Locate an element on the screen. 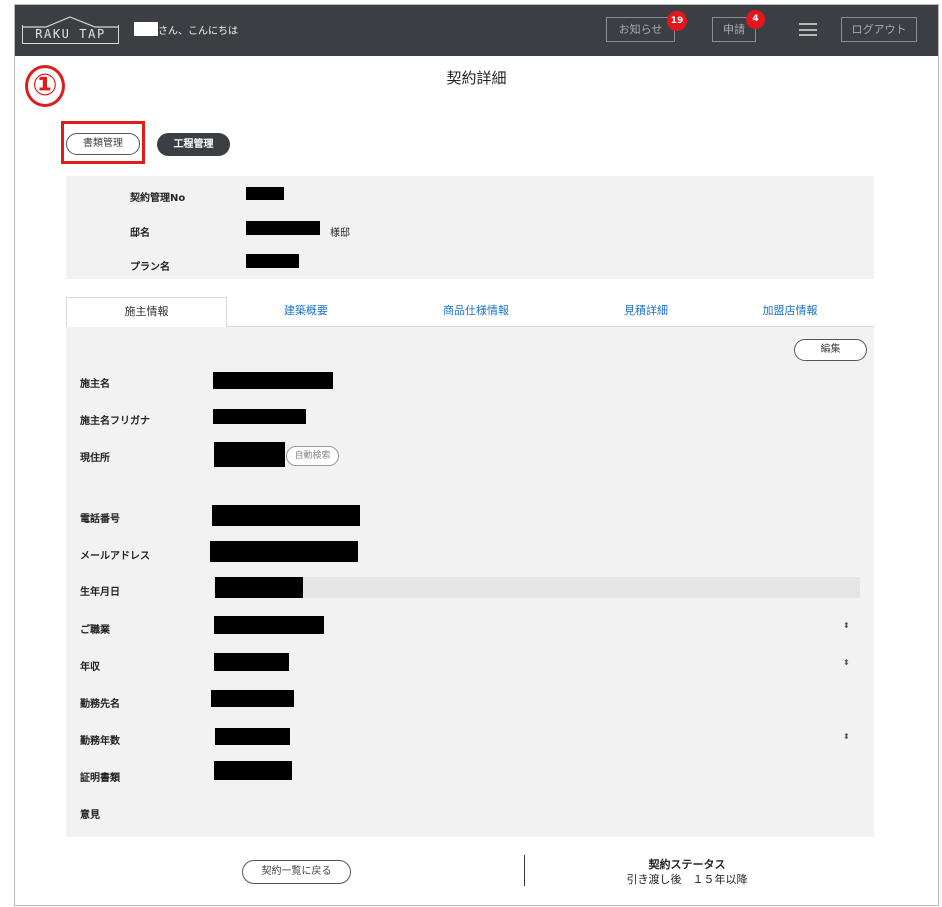 Image resolution: width=942 pixels, height=907 pixels. top-bar: RAKU TAP さん、こんにちは お知らせ 19 申請 4 ログアウト is located at coordinates (476, 30).